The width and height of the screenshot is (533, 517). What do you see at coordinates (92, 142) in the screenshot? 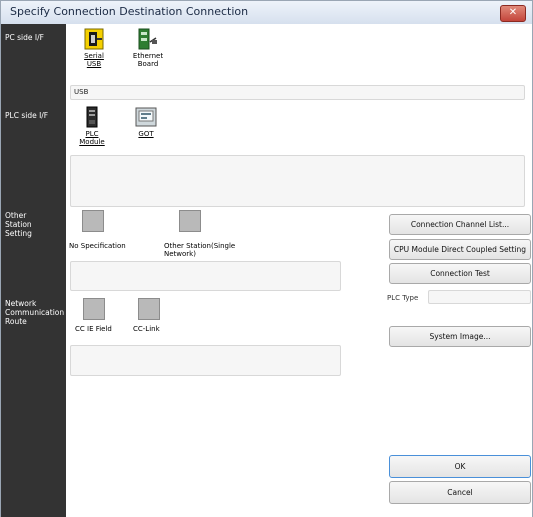
I see `option-label: Module` at bounding box center [92, 142].